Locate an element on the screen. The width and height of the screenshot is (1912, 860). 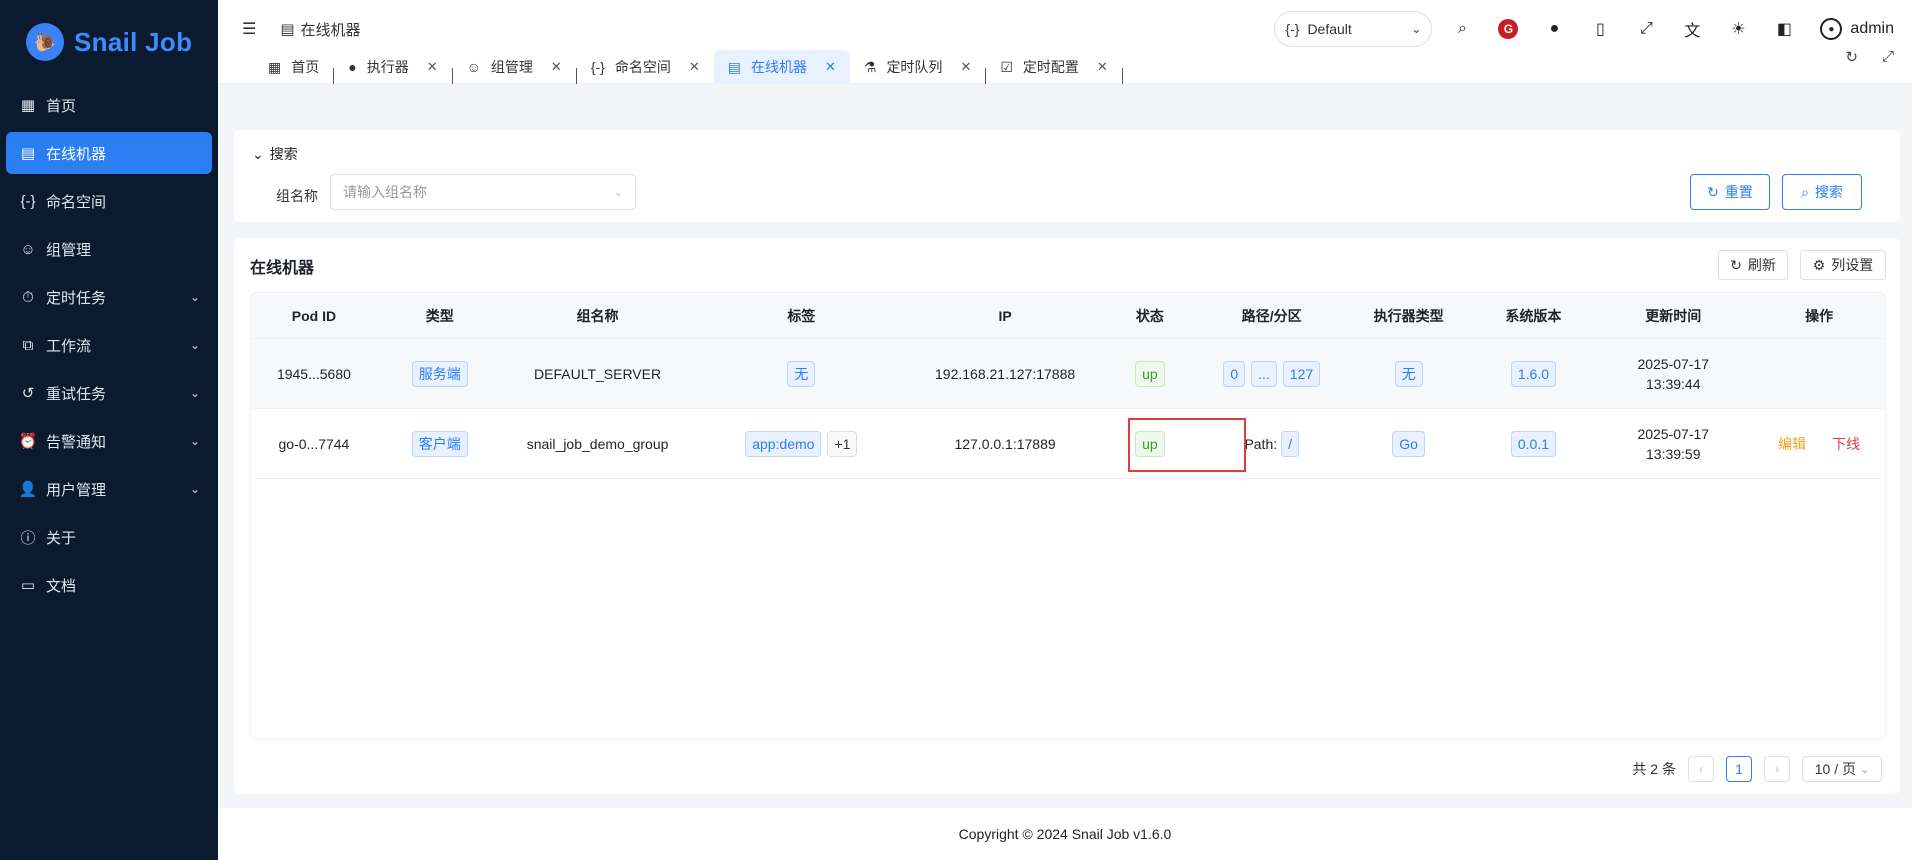
updated-cell: 2025-07-17 13:39:44 is located at coordinates (1673, 374).